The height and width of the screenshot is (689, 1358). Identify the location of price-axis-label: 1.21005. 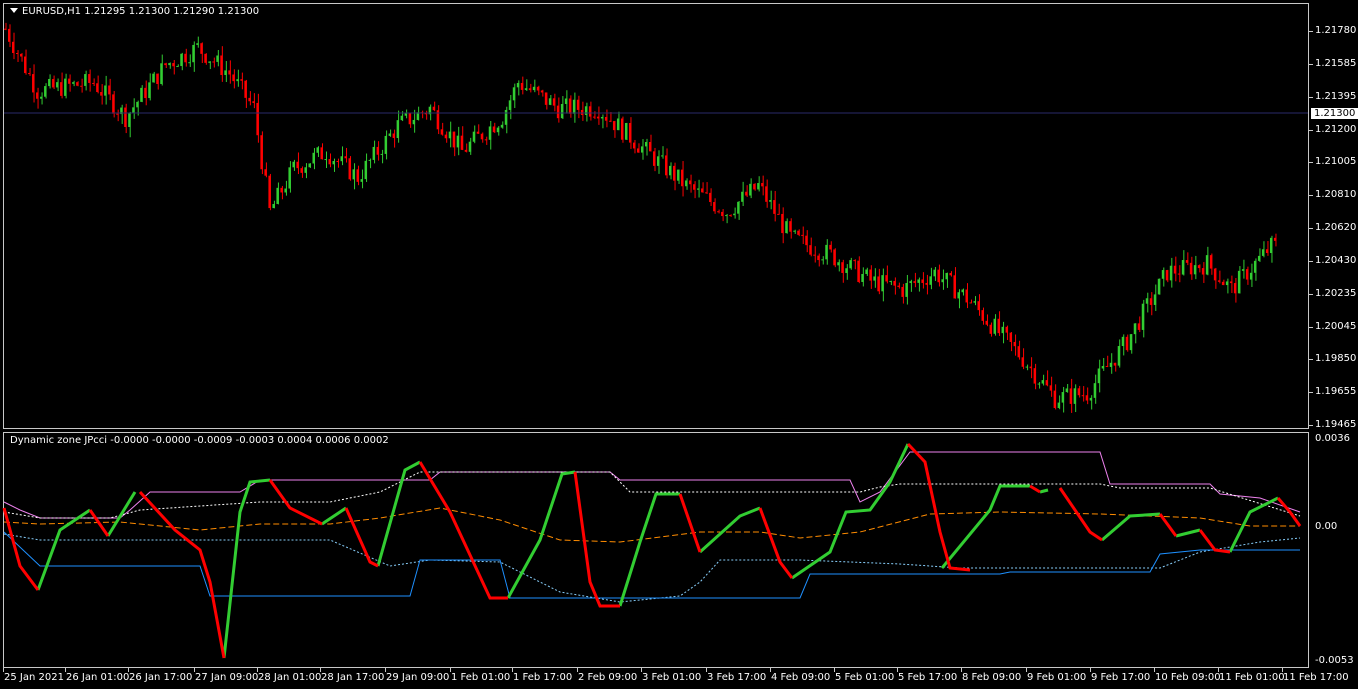
(1336, 162).